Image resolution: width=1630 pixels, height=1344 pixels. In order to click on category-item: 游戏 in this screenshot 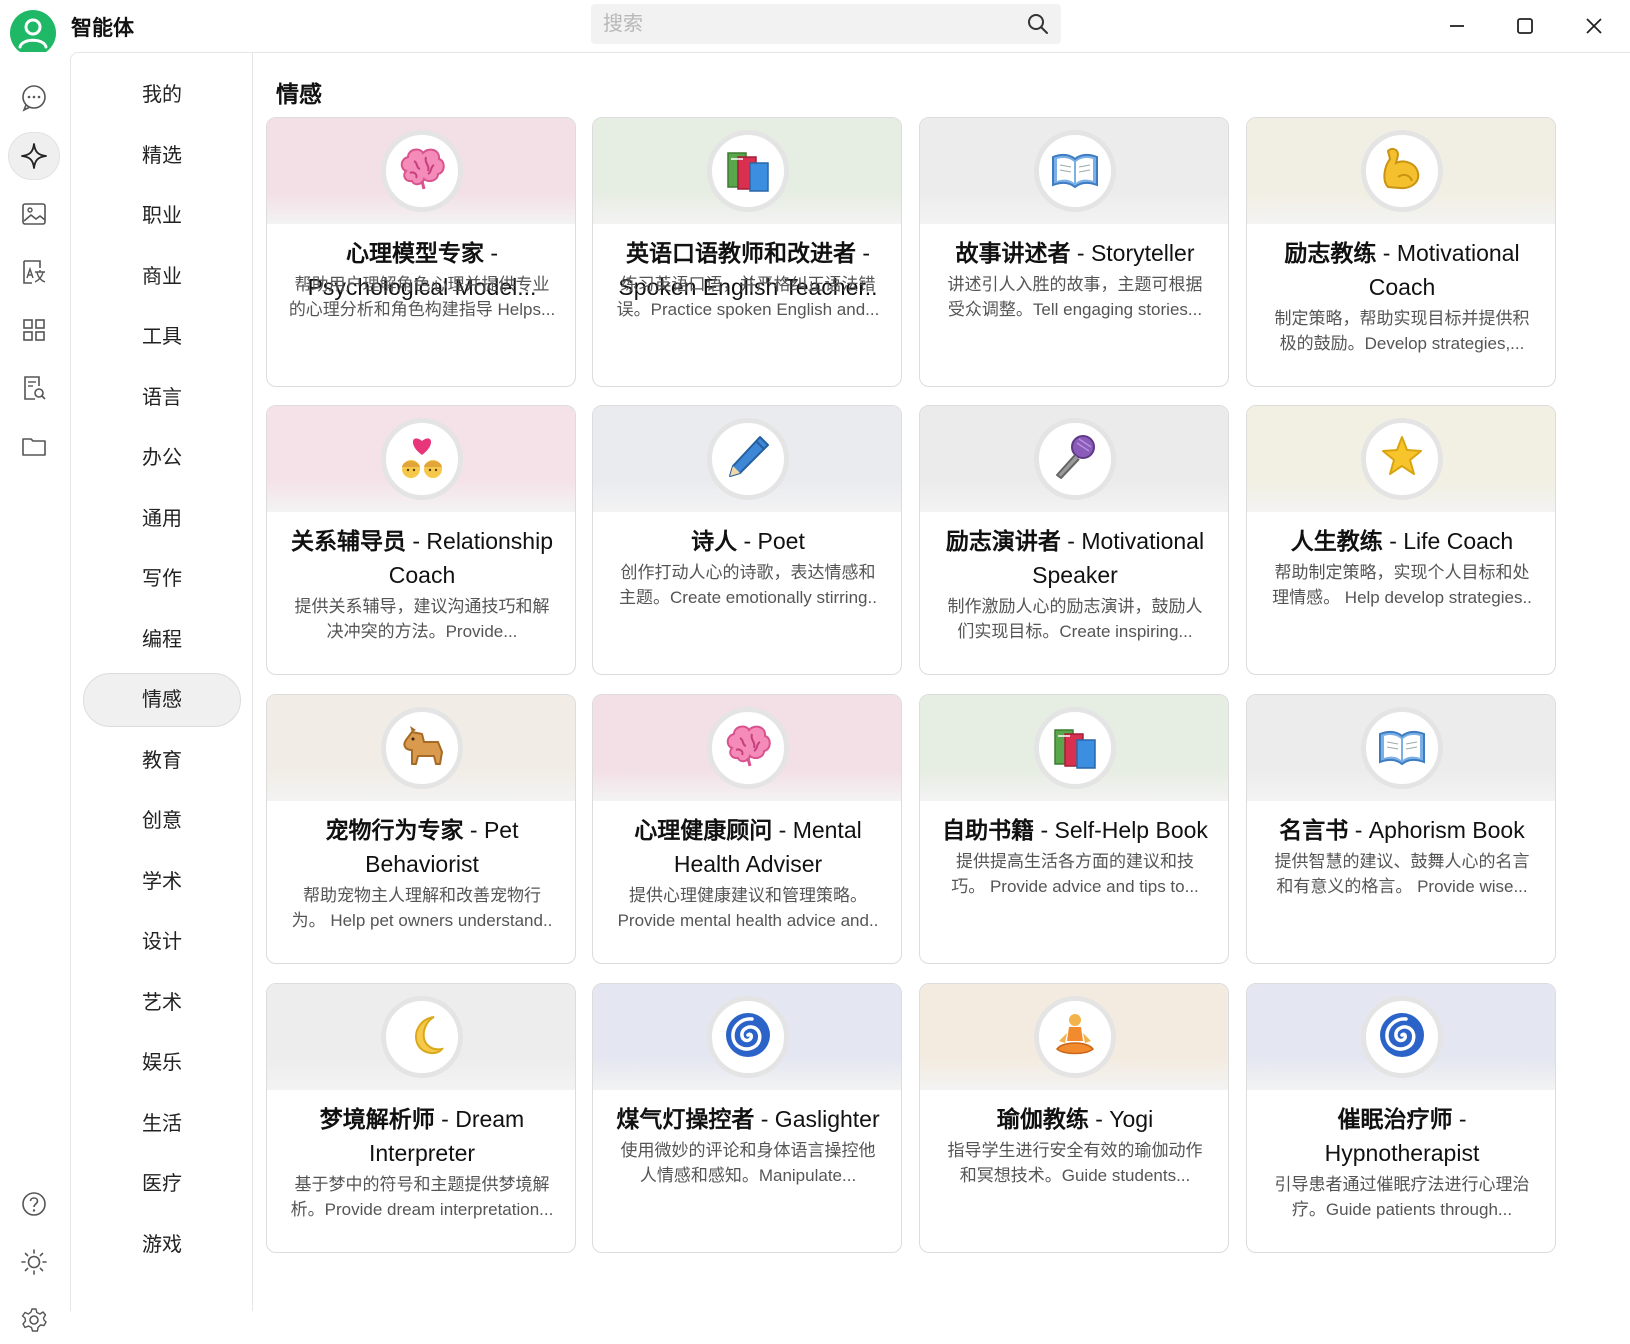, I will do `click(162, 1245)`.